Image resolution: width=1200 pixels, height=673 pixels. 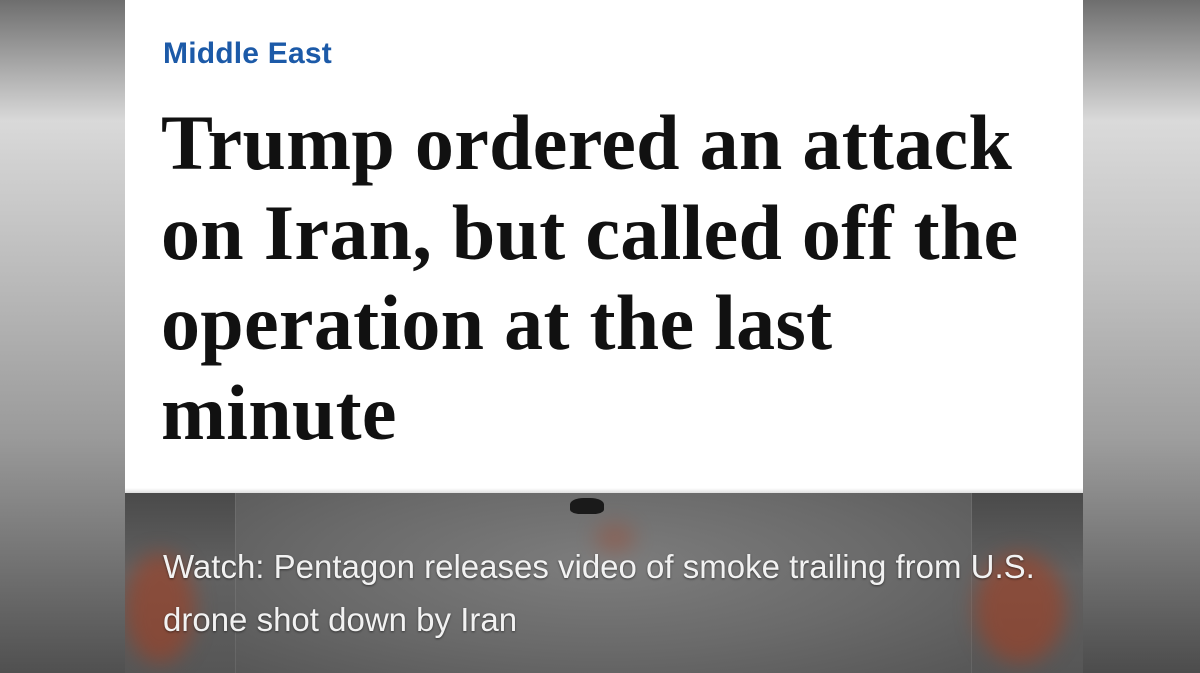 What do you see at coordinates (247, 54) in the screenshot?
I see `section-label: Middle East` at bounding box center [247, 54].